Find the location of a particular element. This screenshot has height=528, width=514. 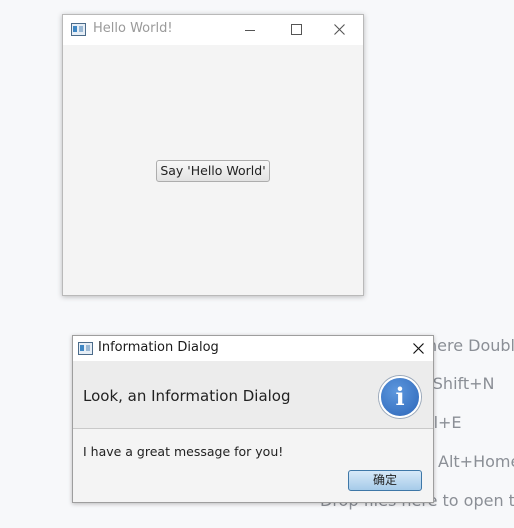

maximize-icon is located at coordinates (296, 29).